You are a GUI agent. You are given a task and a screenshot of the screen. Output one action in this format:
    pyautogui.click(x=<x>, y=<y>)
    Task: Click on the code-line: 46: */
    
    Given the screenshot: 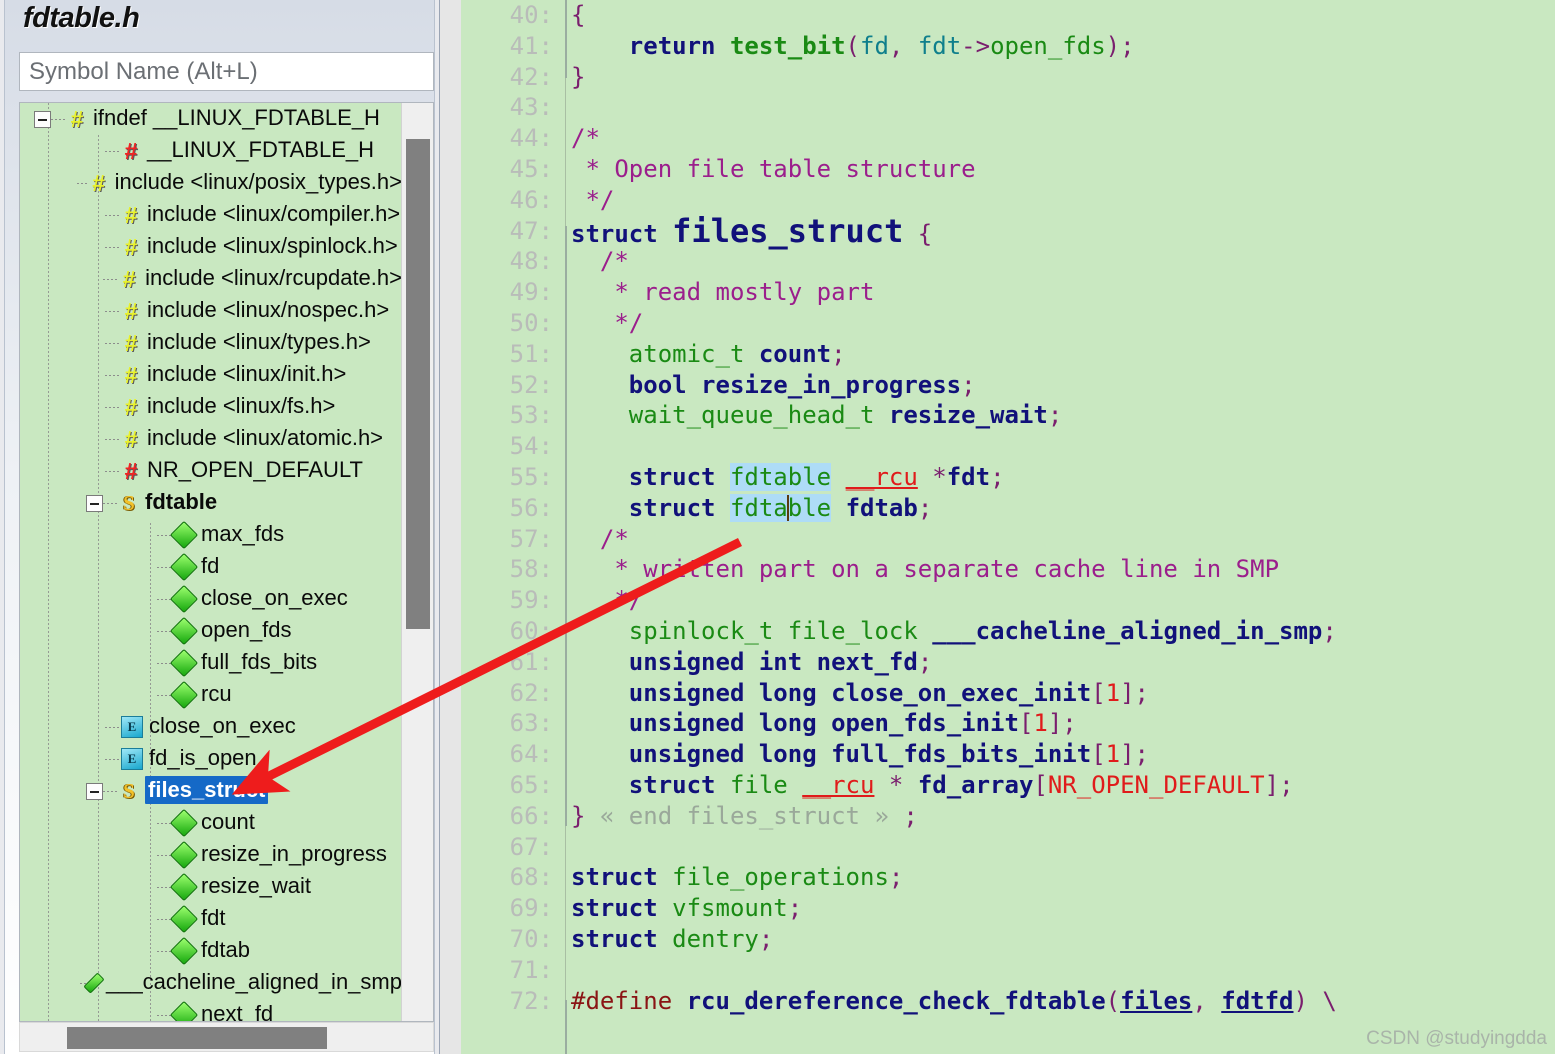 What is the action you would take?
    pyautogui.click(x=1008, y=200)
    